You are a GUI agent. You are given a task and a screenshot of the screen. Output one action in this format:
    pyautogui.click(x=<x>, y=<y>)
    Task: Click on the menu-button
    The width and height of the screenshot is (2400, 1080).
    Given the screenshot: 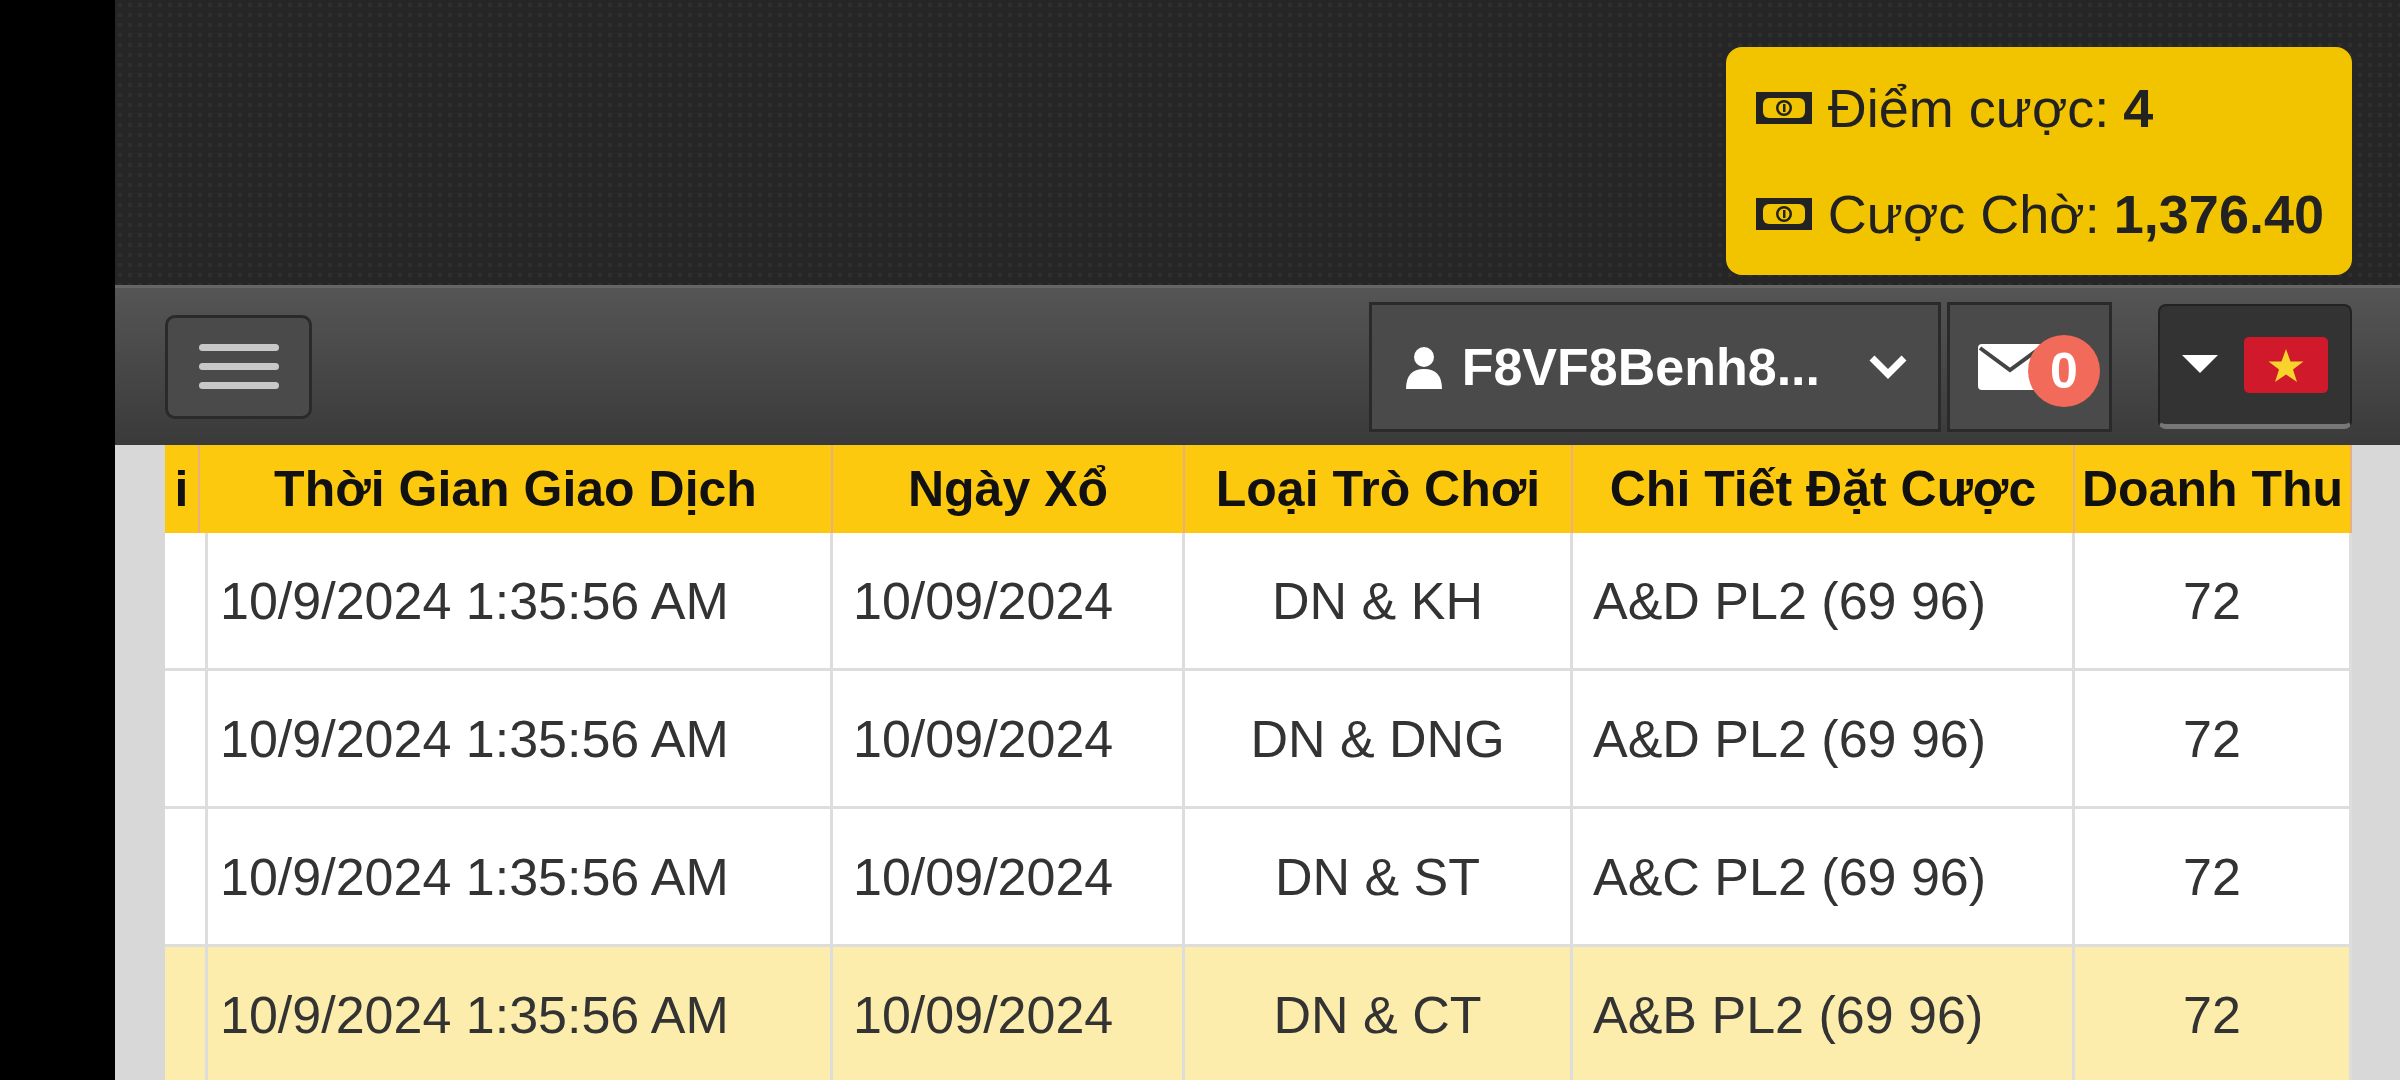 What is the action you would take?
    pyautogui.click(x=238, y=366)
    